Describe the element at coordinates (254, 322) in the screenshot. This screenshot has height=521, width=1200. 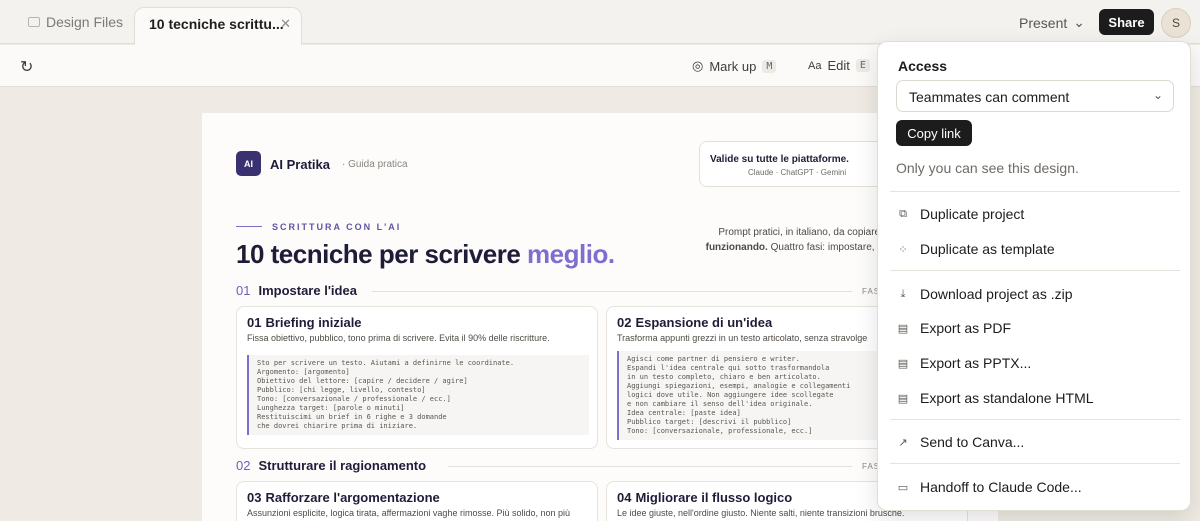
I see `card-number: 01` at that location.